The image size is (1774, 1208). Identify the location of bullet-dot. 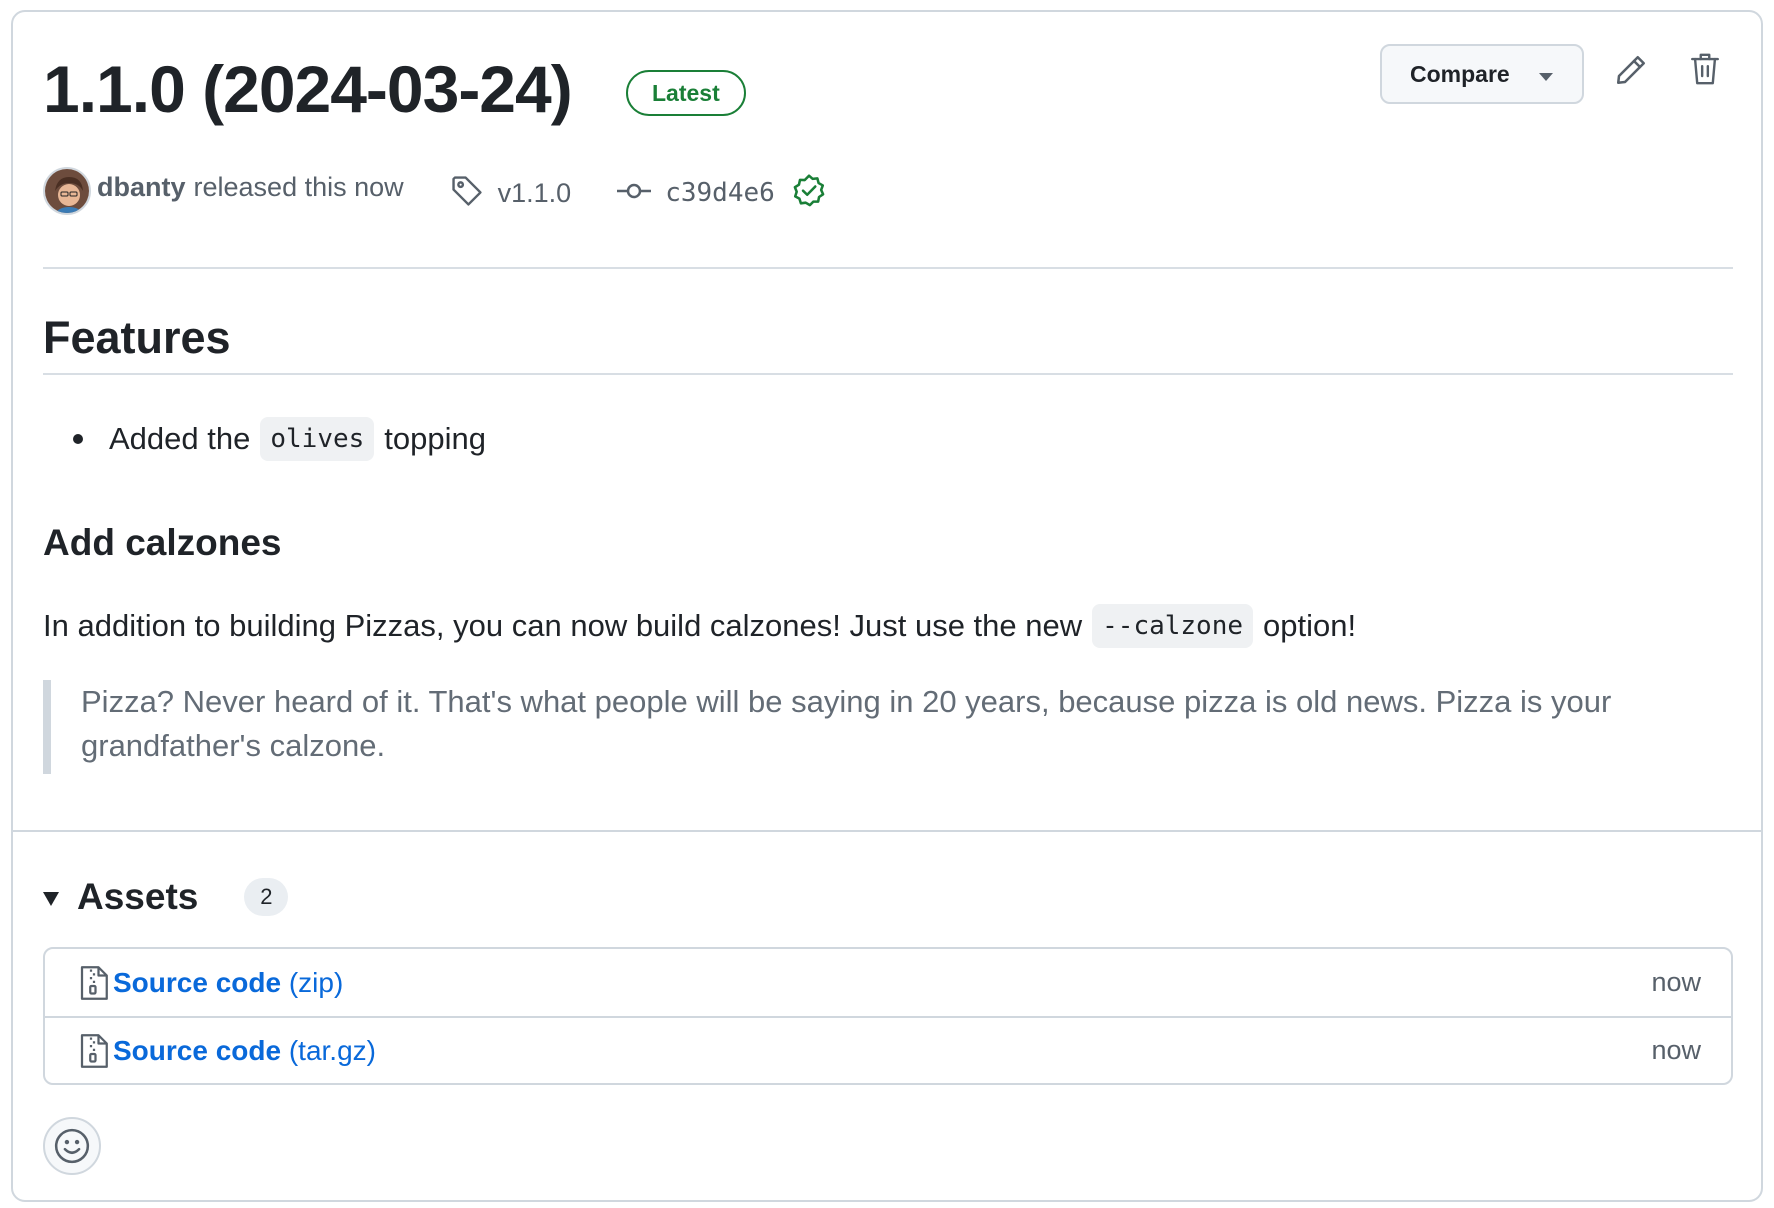
(78, 439).